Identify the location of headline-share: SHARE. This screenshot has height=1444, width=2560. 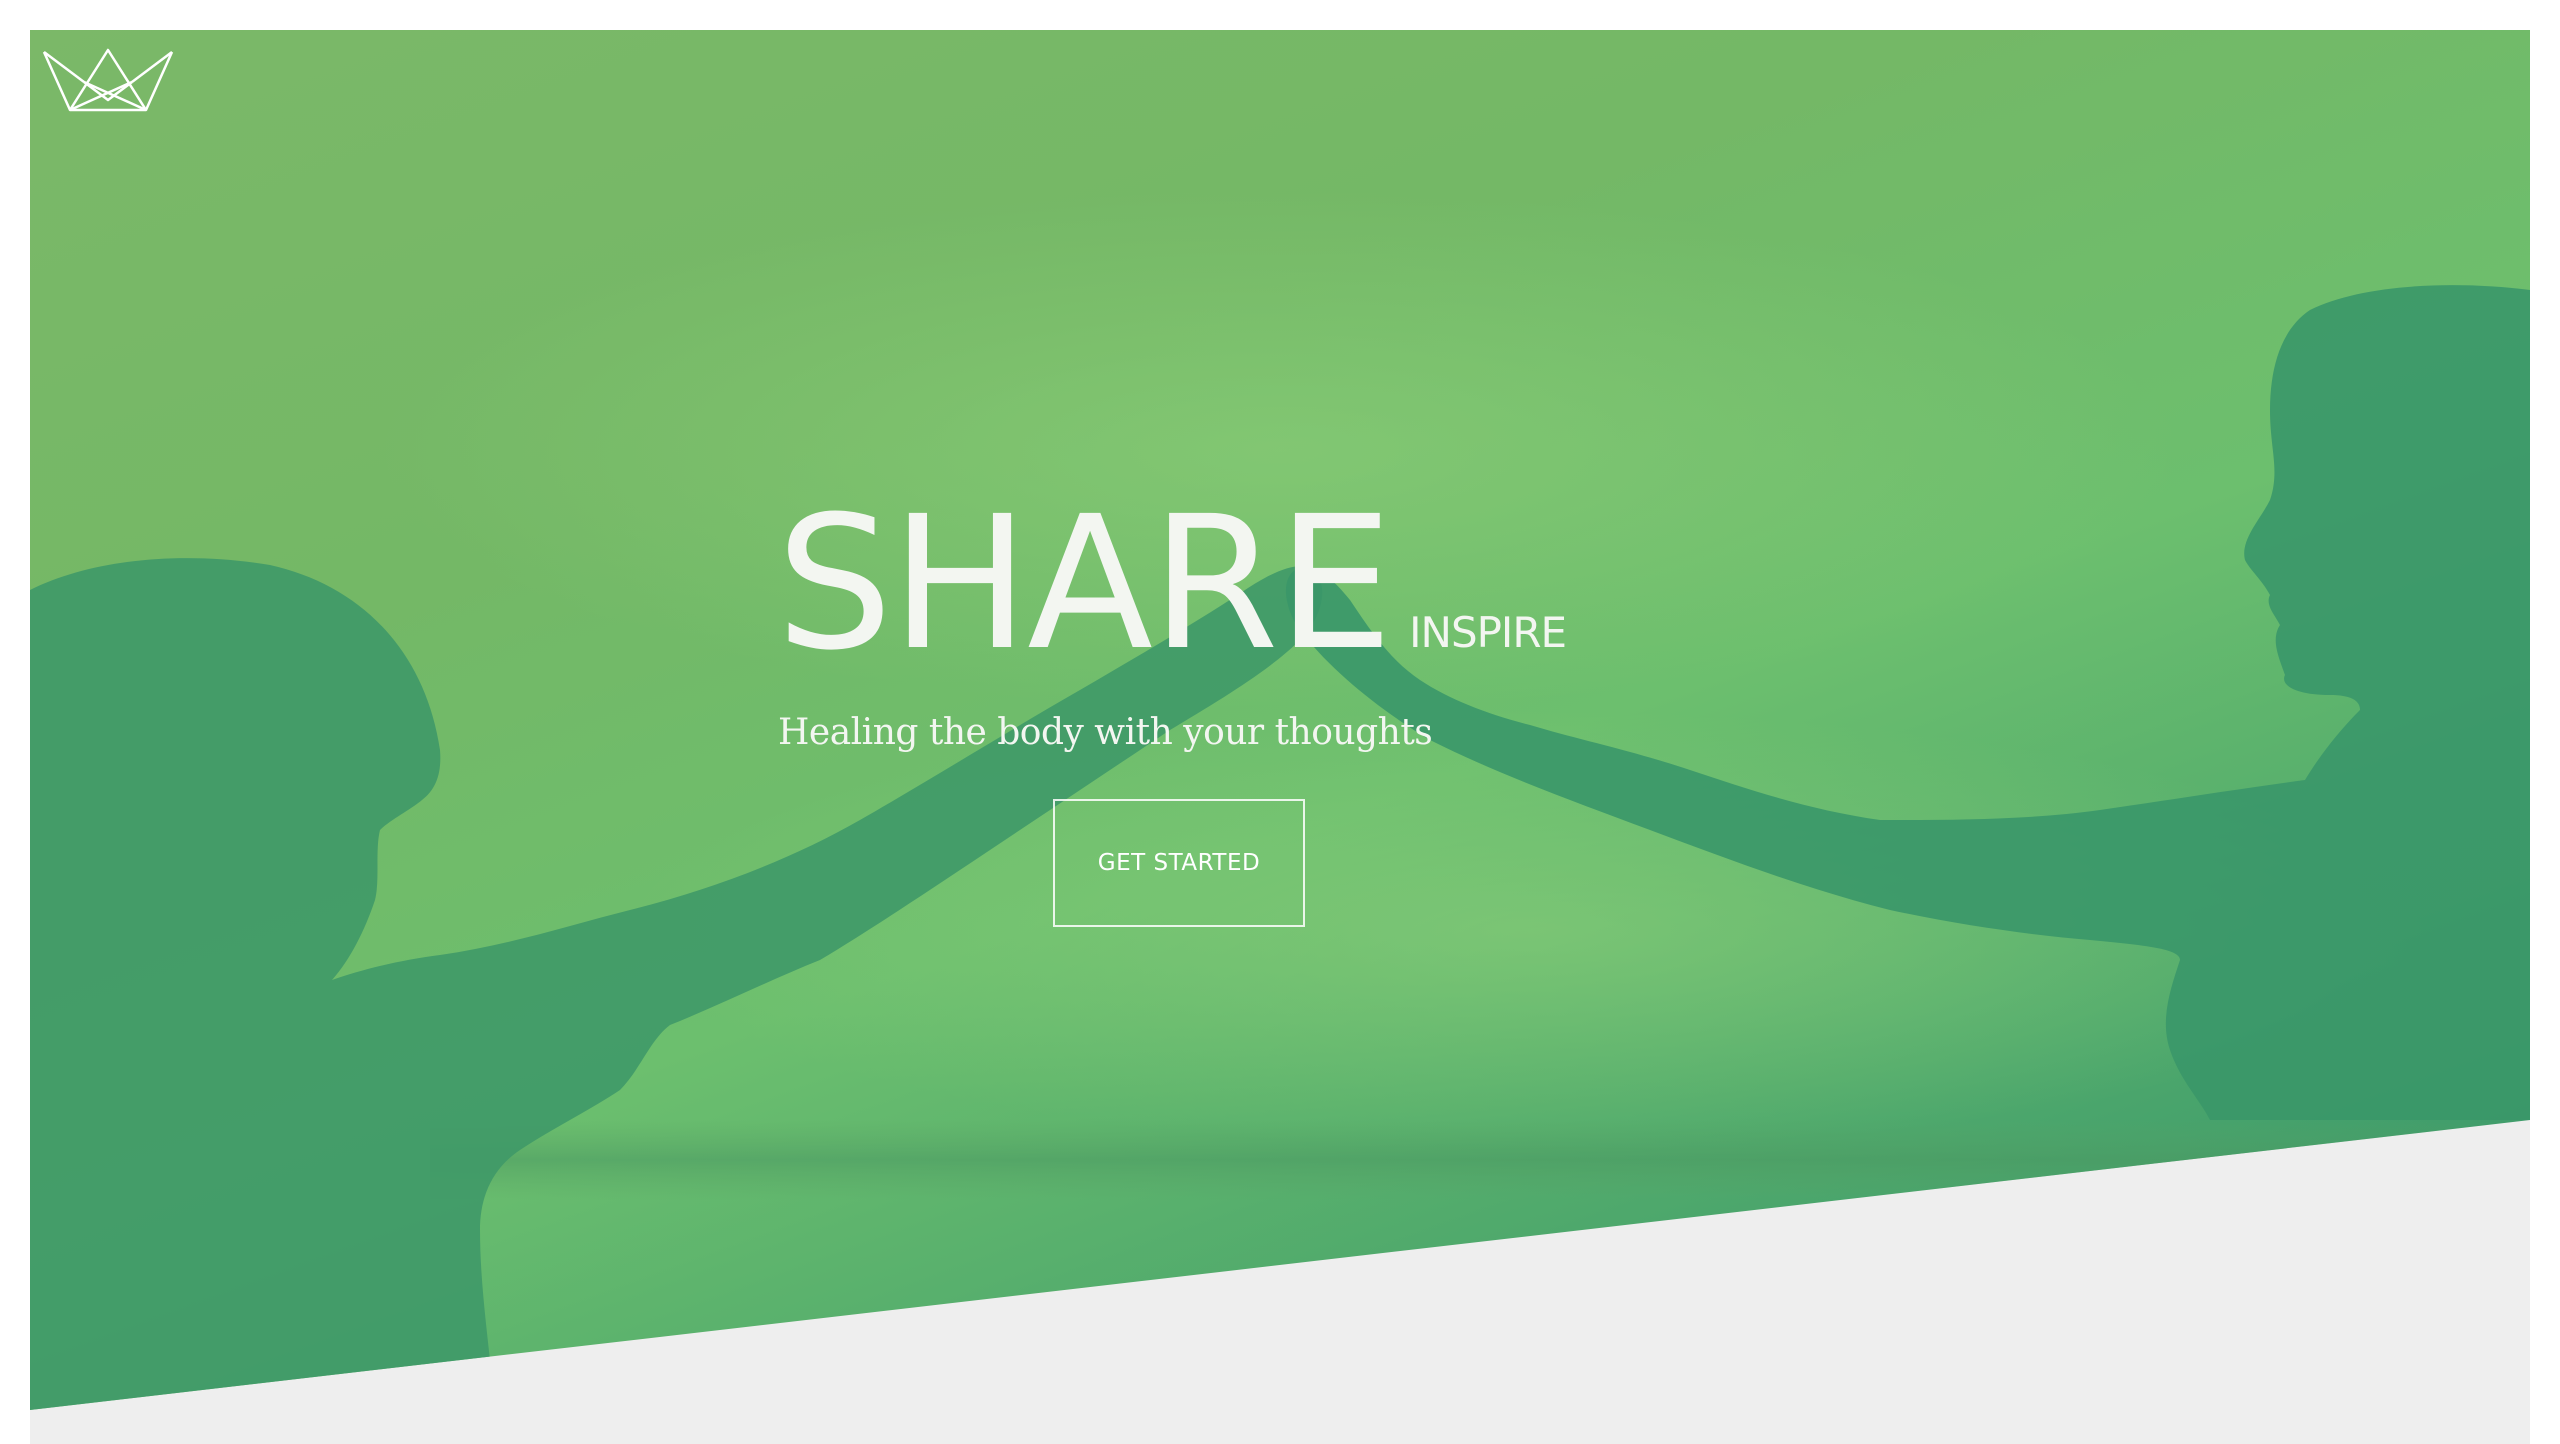
(1084, 584).